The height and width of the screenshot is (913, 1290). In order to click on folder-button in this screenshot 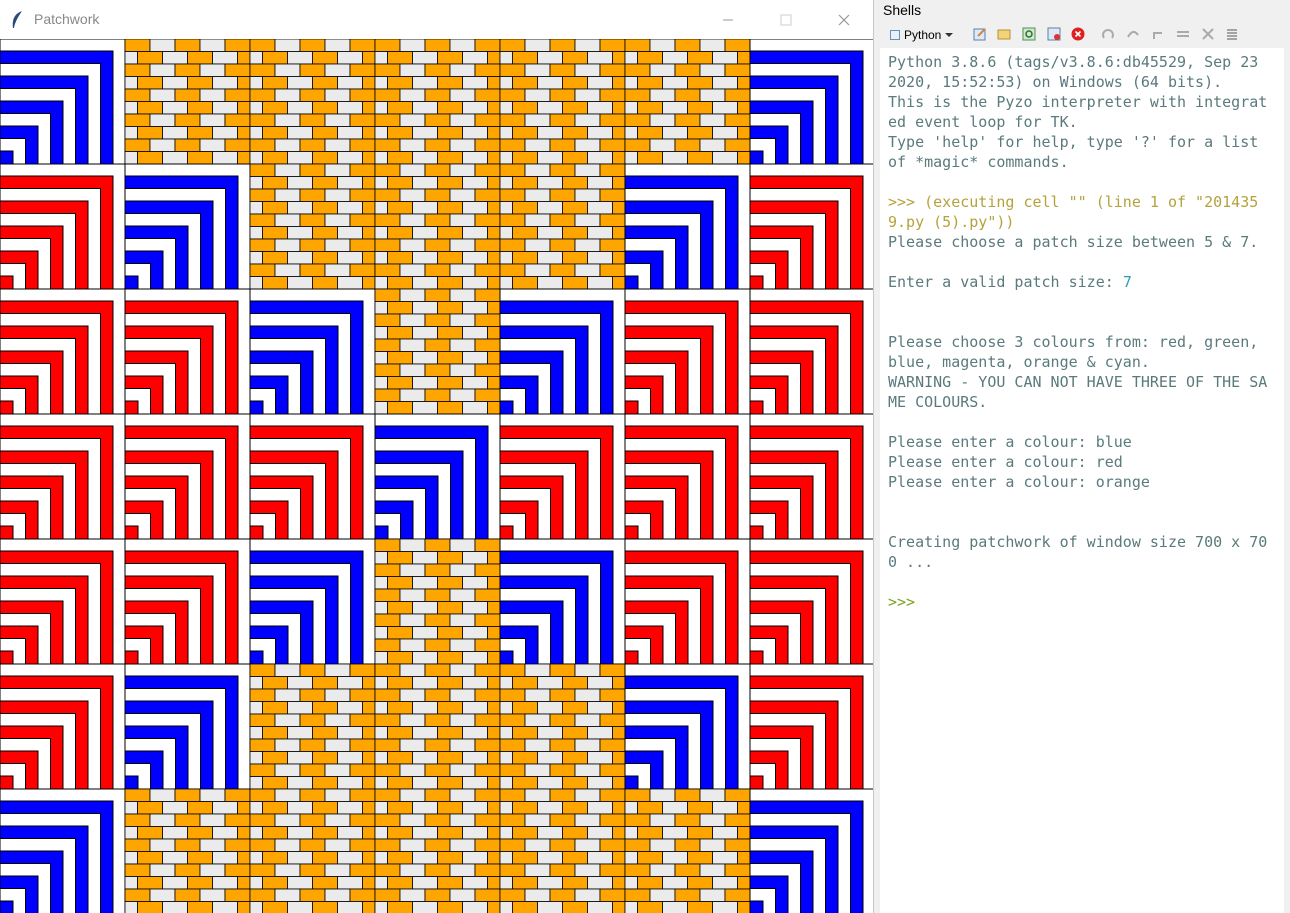, I will do `click(1004, 34)`.